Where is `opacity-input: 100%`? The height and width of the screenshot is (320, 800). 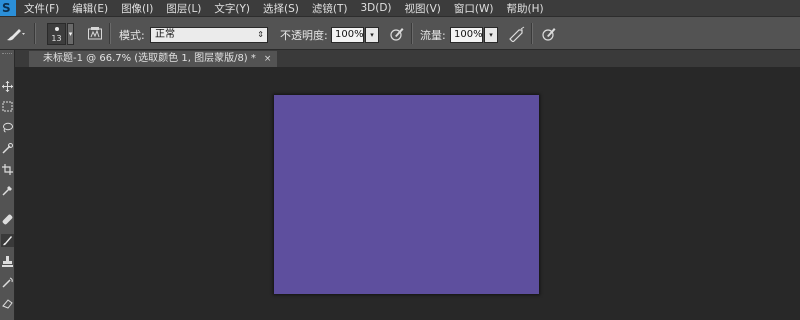
opacity-input: 100% is located at coordinates (347, 35).